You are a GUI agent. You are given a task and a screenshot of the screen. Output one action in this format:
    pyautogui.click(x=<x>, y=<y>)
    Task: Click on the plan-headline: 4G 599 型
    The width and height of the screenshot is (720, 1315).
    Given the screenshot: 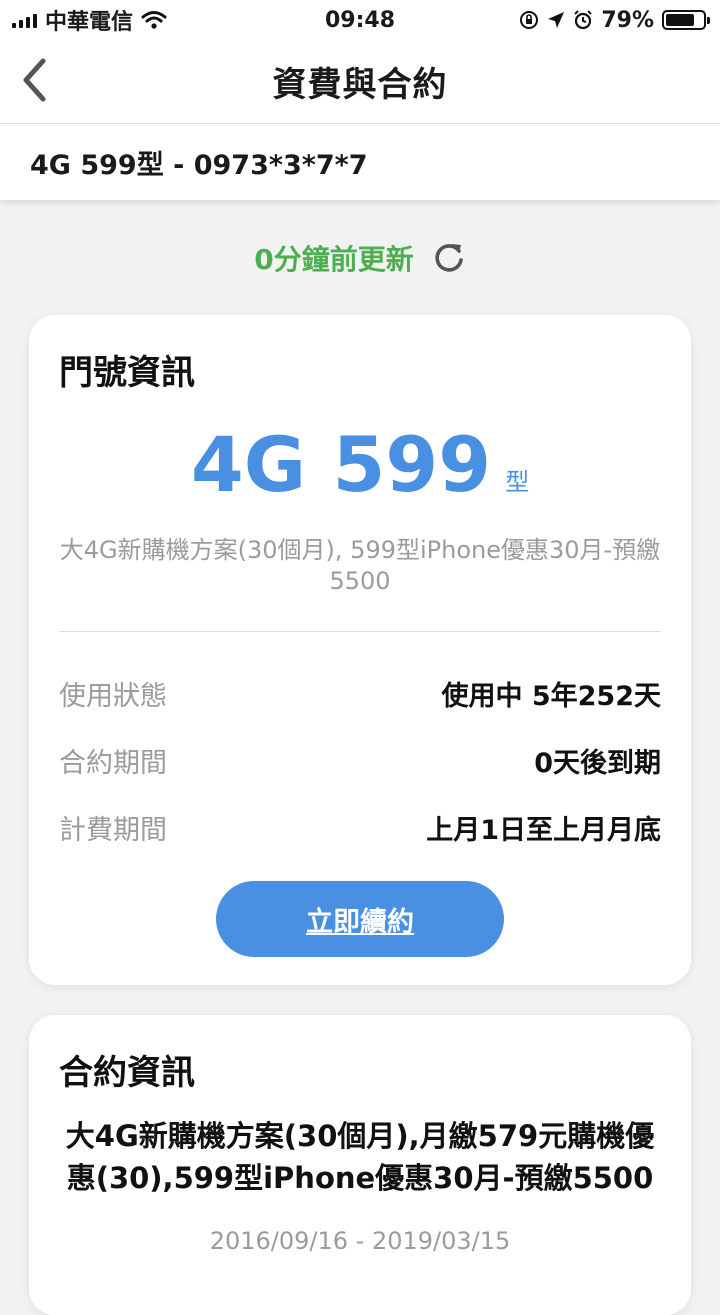 What is the action you would take?
    pyautogui.click(x=360, y=465)
    